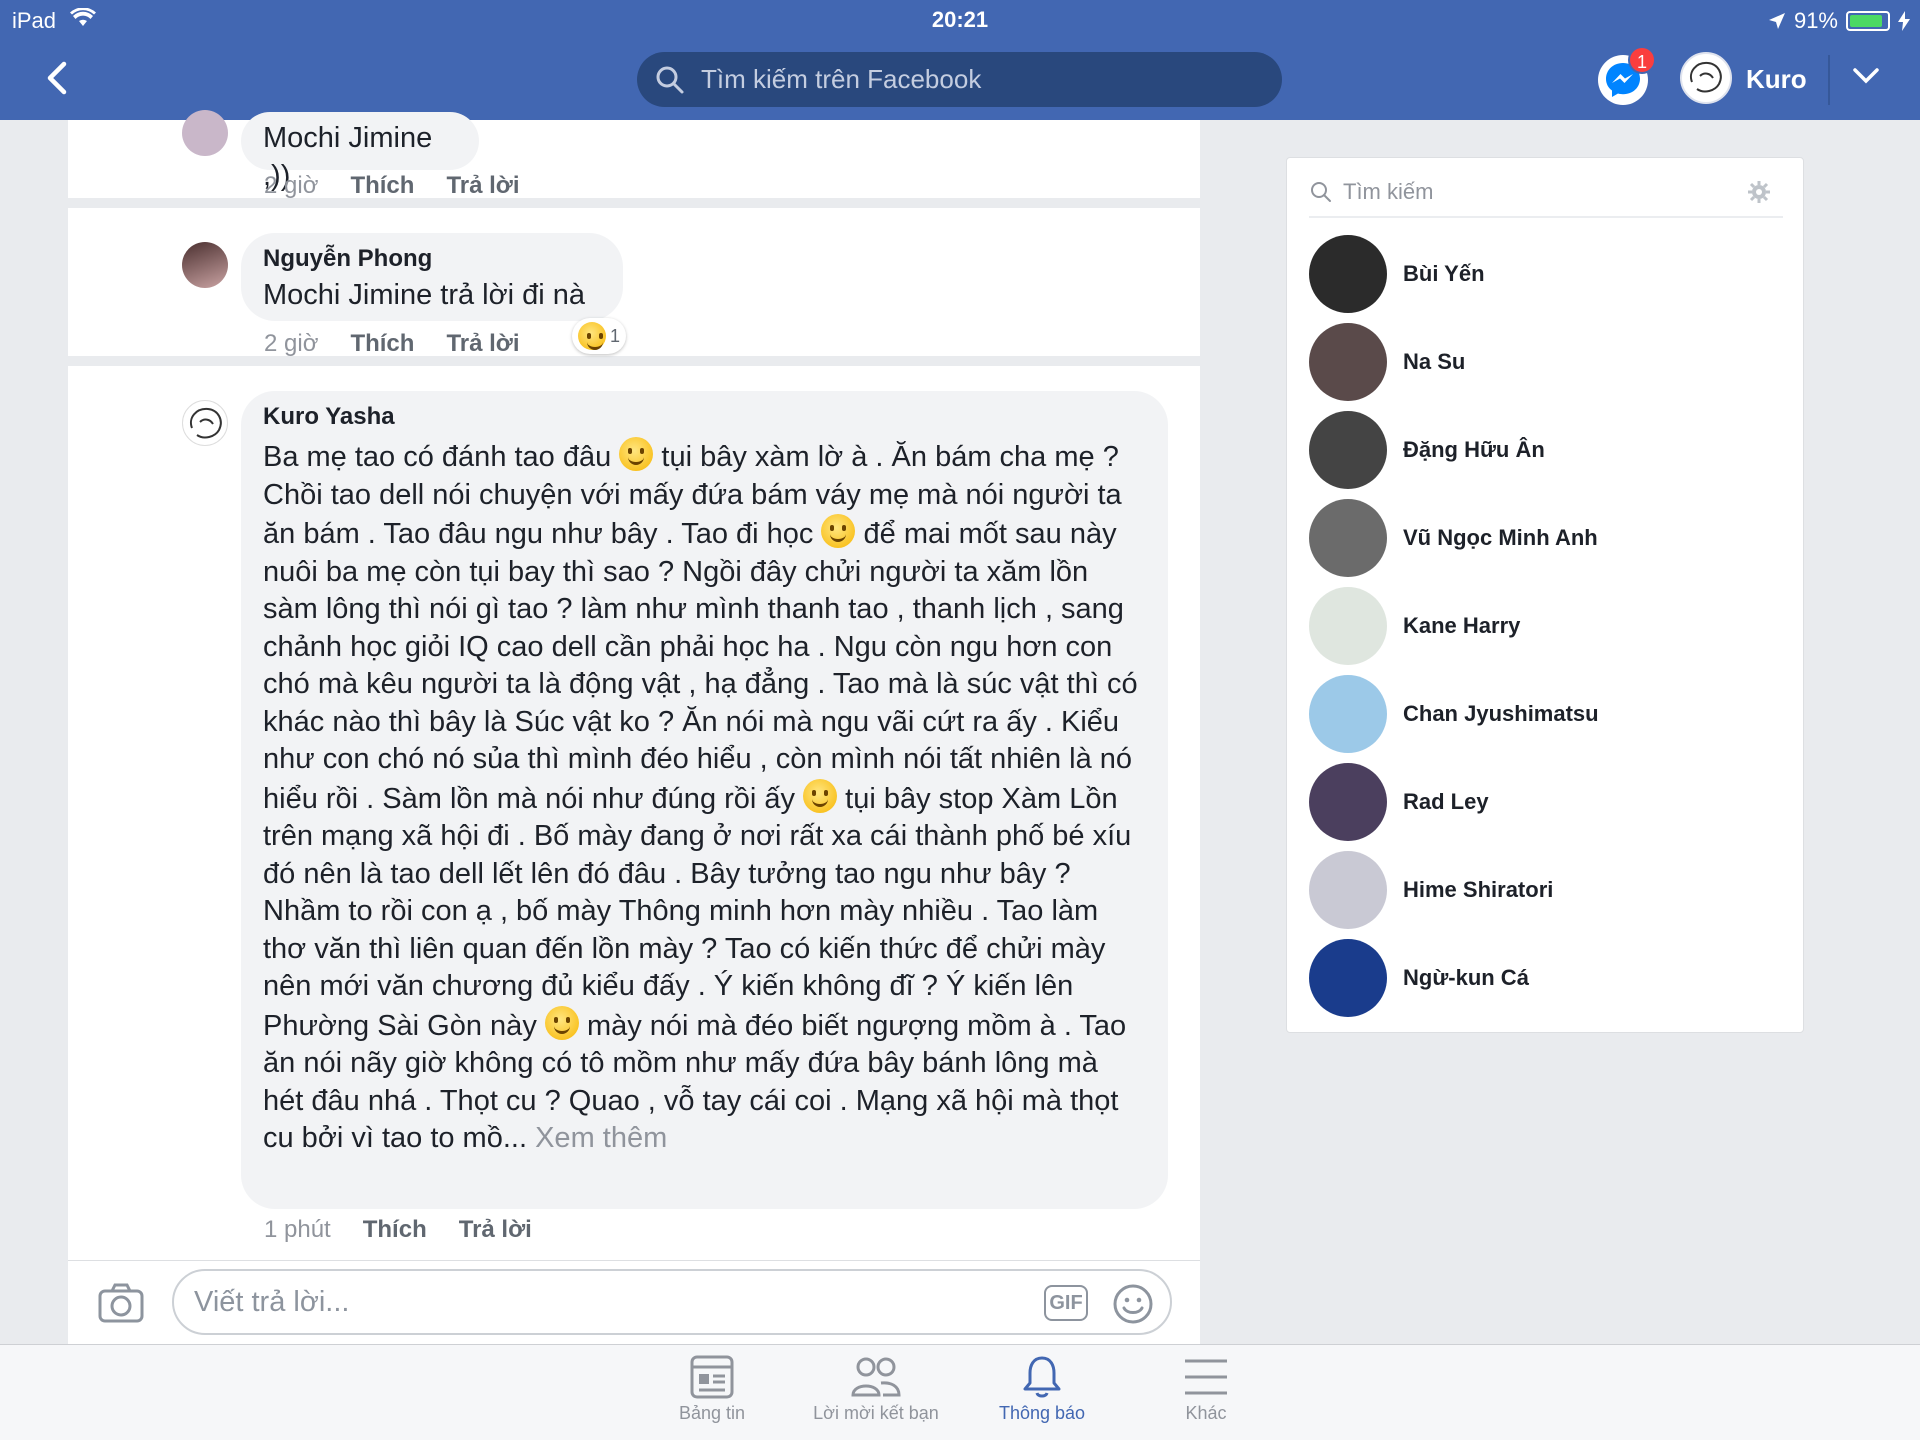  I want to click on comment-bubble: Mochi Jimine ,)), so click(360, 152).